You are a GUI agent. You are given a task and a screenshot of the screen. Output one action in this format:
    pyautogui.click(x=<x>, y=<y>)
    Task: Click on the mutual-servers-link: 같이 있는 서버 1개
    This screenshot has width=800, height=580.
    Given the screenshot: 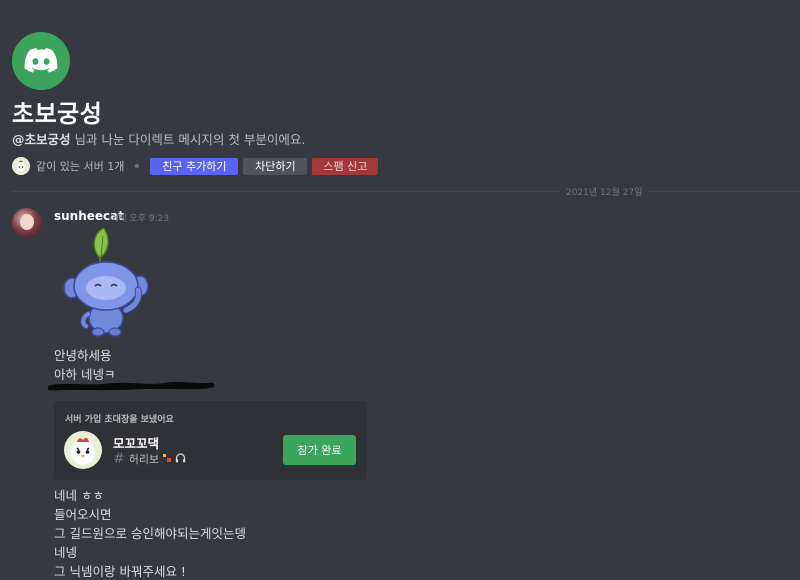 What is the action you would take?
    pyautogui.click(x=80, y=166)
    